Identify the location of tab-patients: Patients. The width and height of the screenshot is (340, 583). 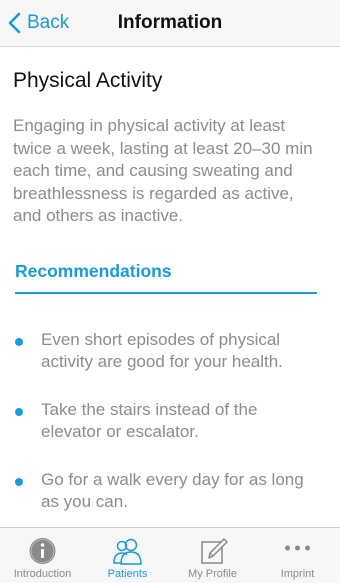
(127, 555).